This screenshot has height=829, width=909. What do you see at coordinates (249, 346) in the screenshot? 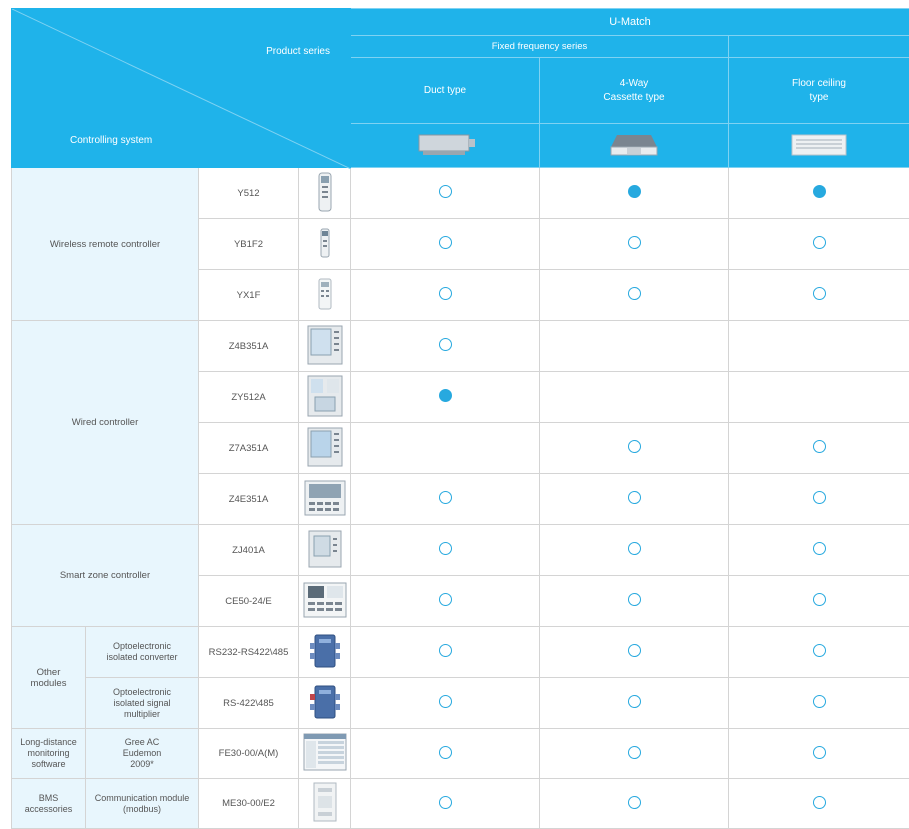
I see `model-name: Z4B351A` at bounding box center [249, 346].